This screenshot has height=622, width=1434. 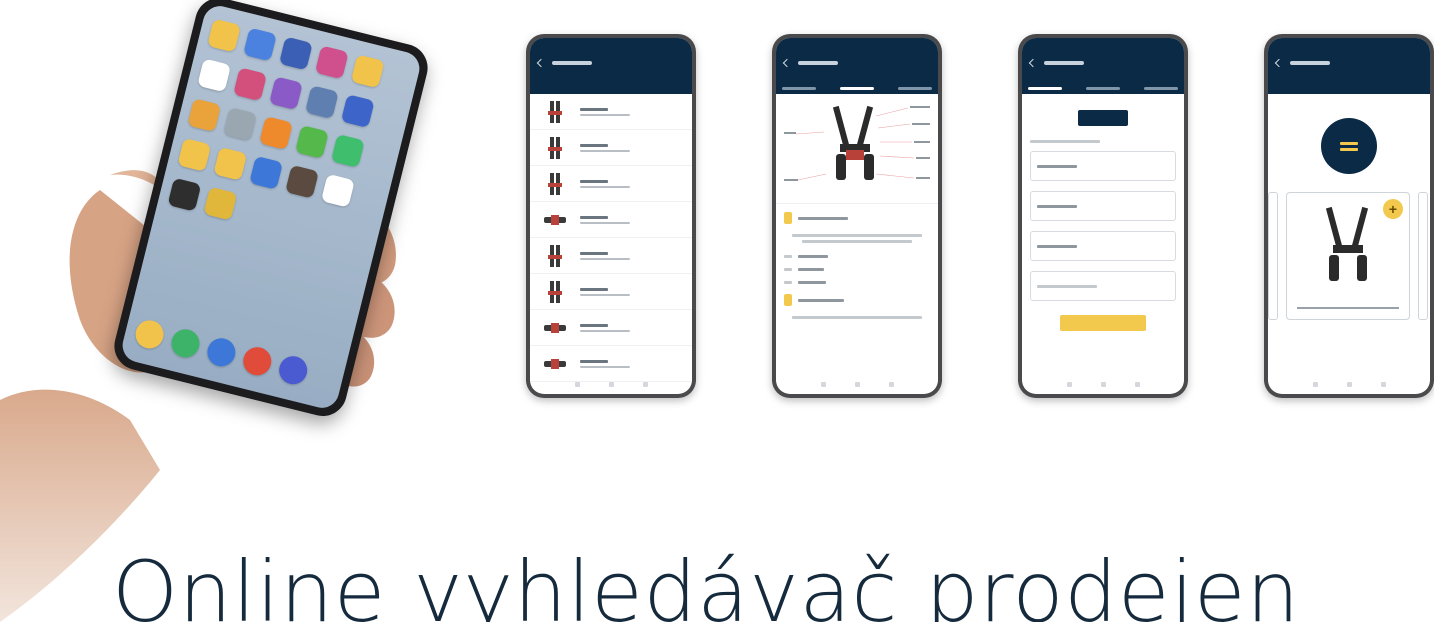 I want to click on phone-list-screen, so click(x=611, y=216).